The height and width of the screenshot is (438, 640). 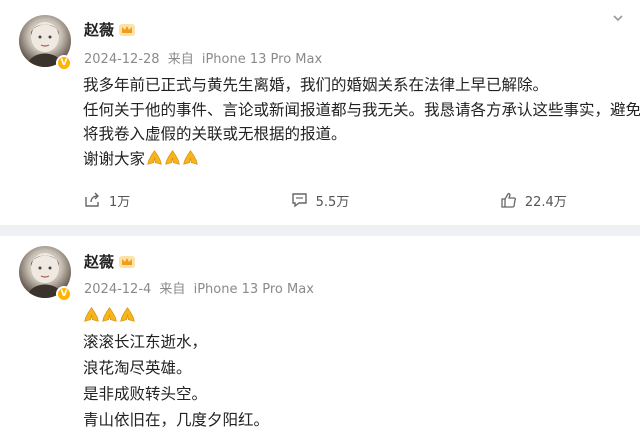 I want to click on share-button: 1万, so click(x=106, y=200).